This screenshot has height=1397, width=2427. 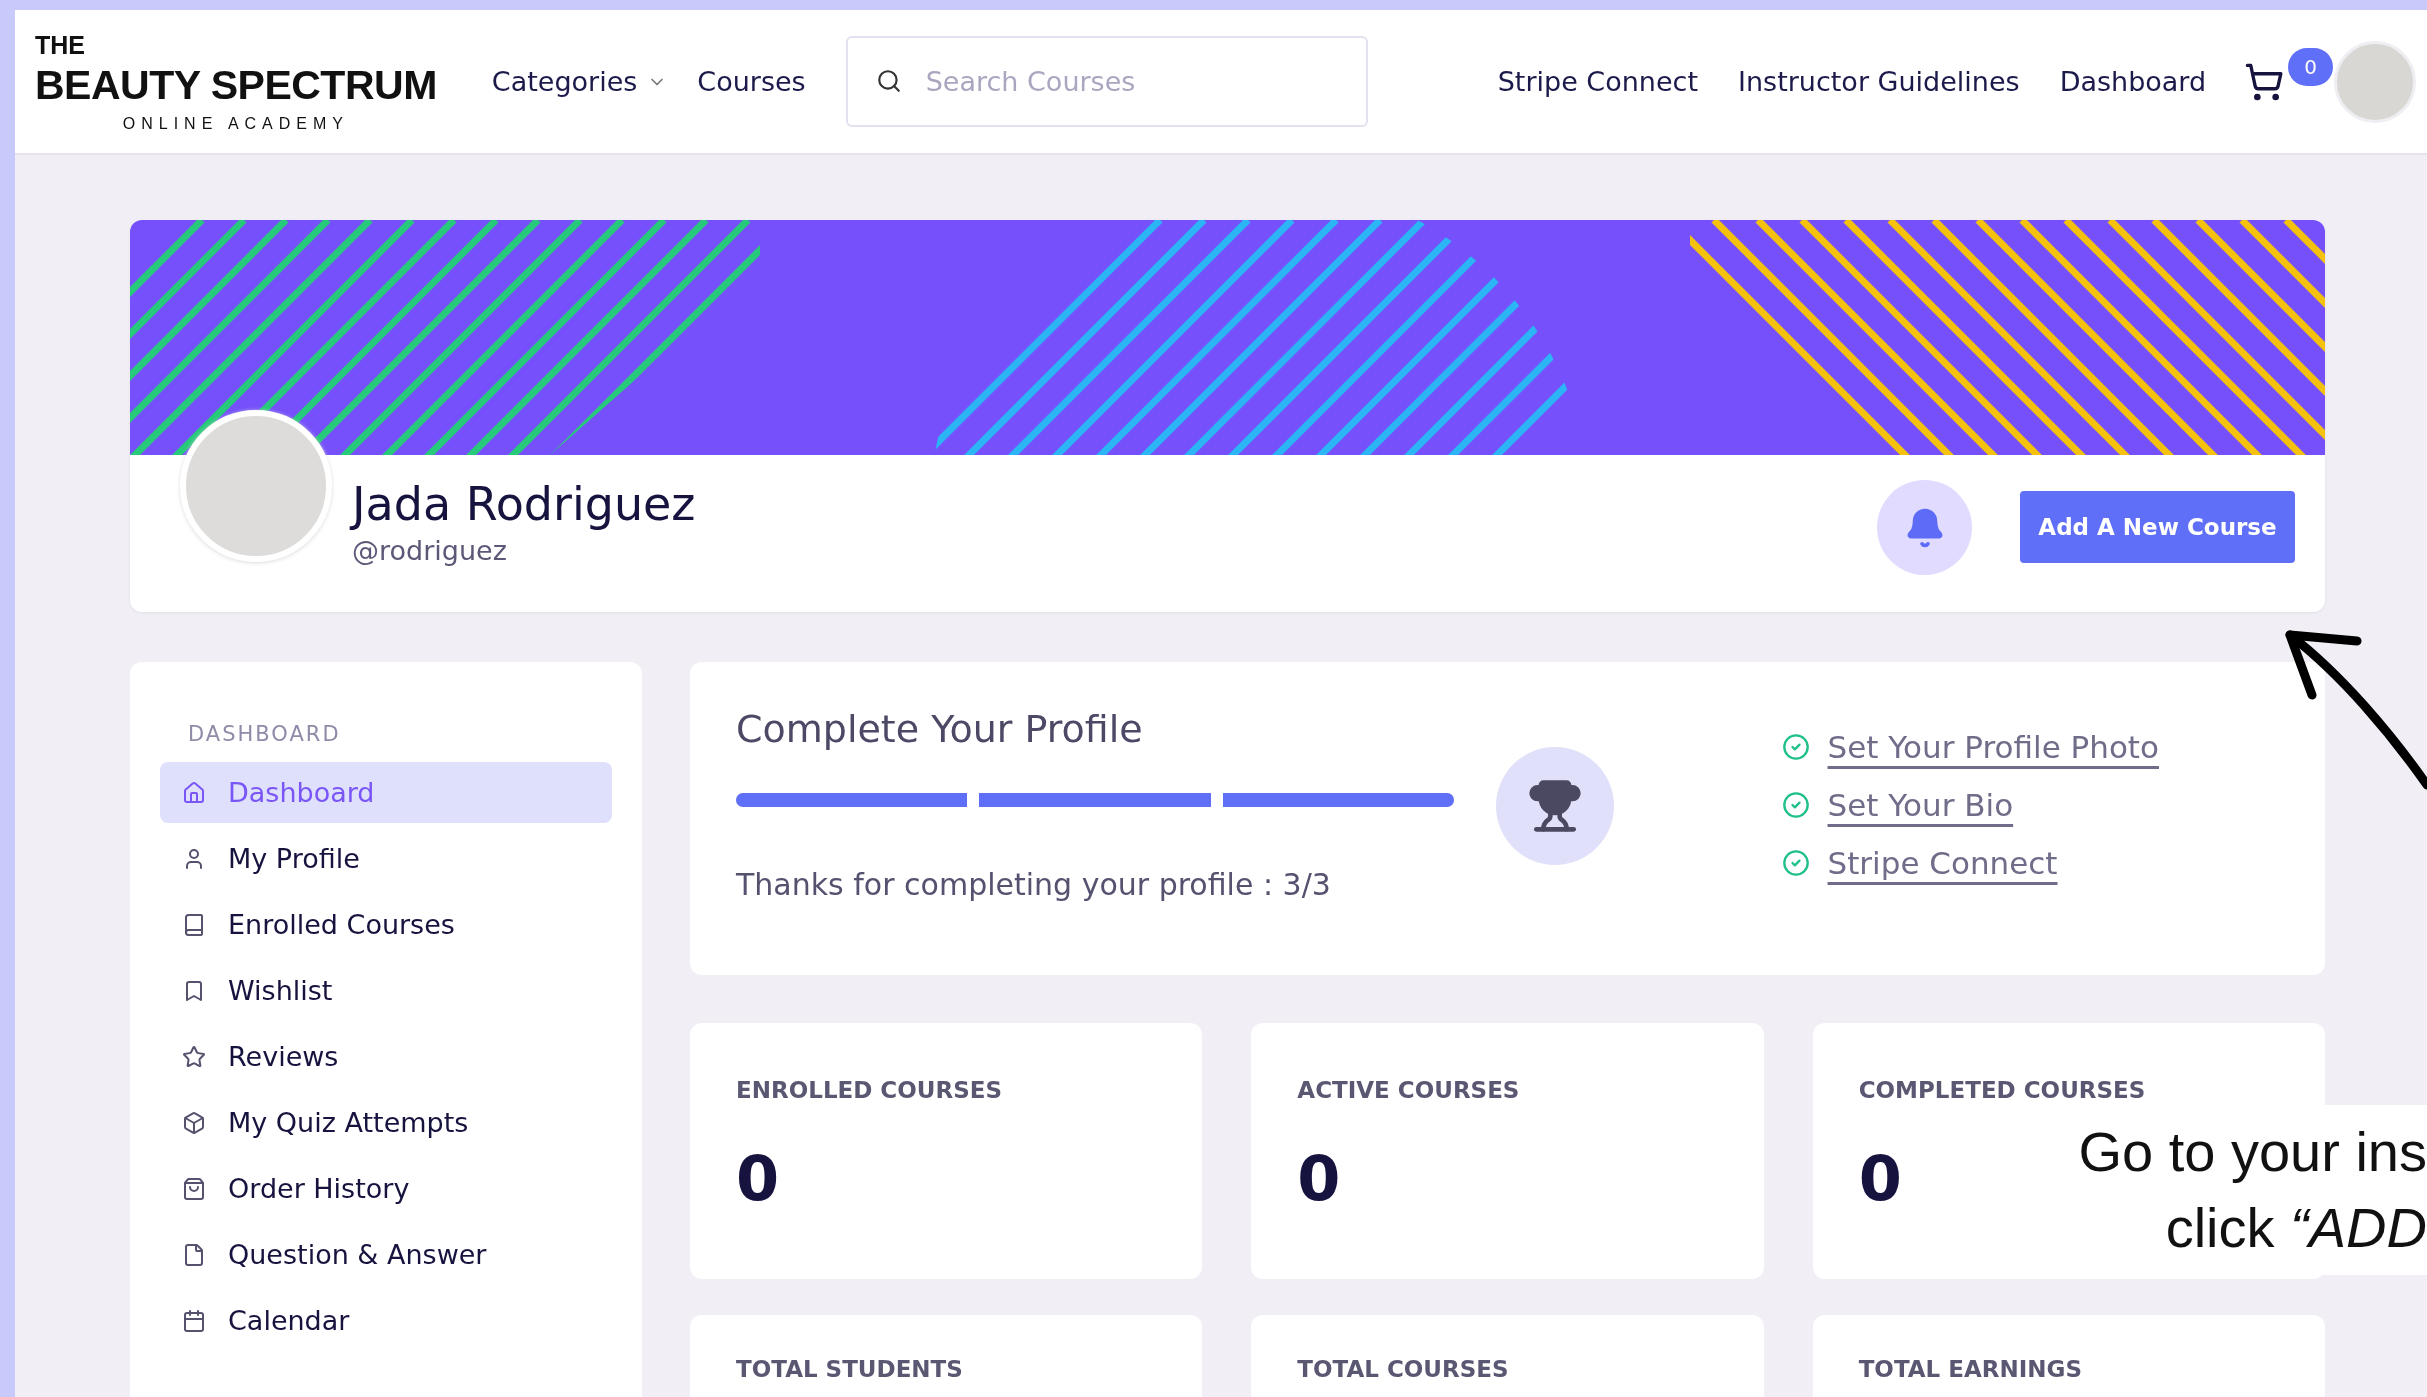 I want to click on stat-label: ENROLLED COURSES, so click(x=869, y=1091).